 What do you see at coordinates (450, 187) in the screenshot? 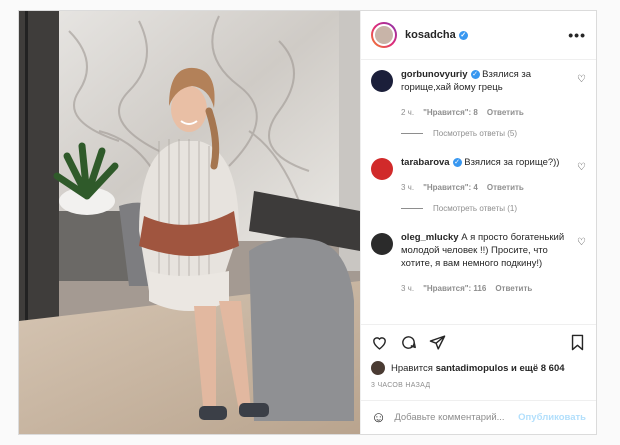
I see `comment-likes: "Нравится": 4` at bounding box center [450, 187].